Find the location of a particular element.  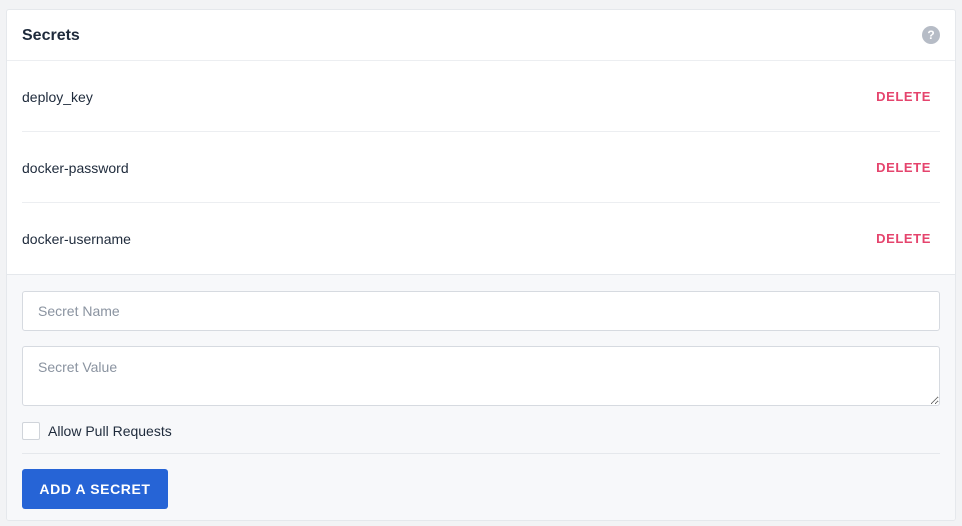

add-secret-button: ADD A SECRET is located at coordinates (95, 489).